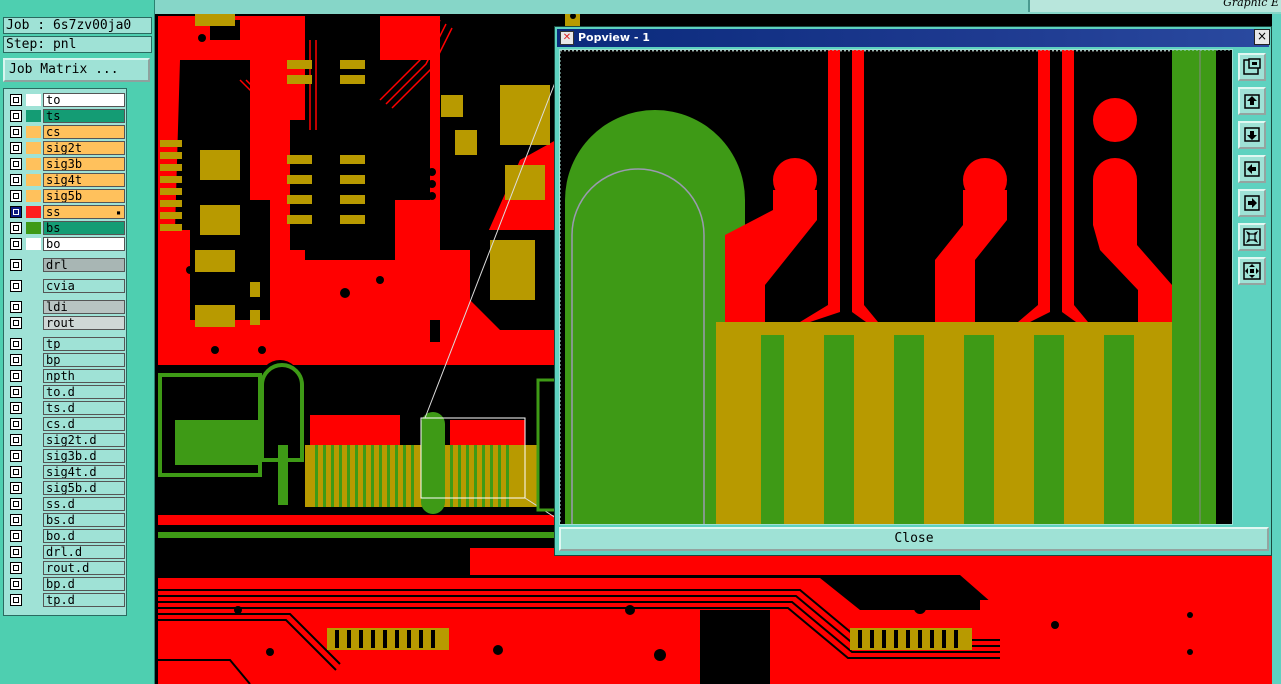  I want to click on layer-row-sig2t: sig2t, so click(68, 148).